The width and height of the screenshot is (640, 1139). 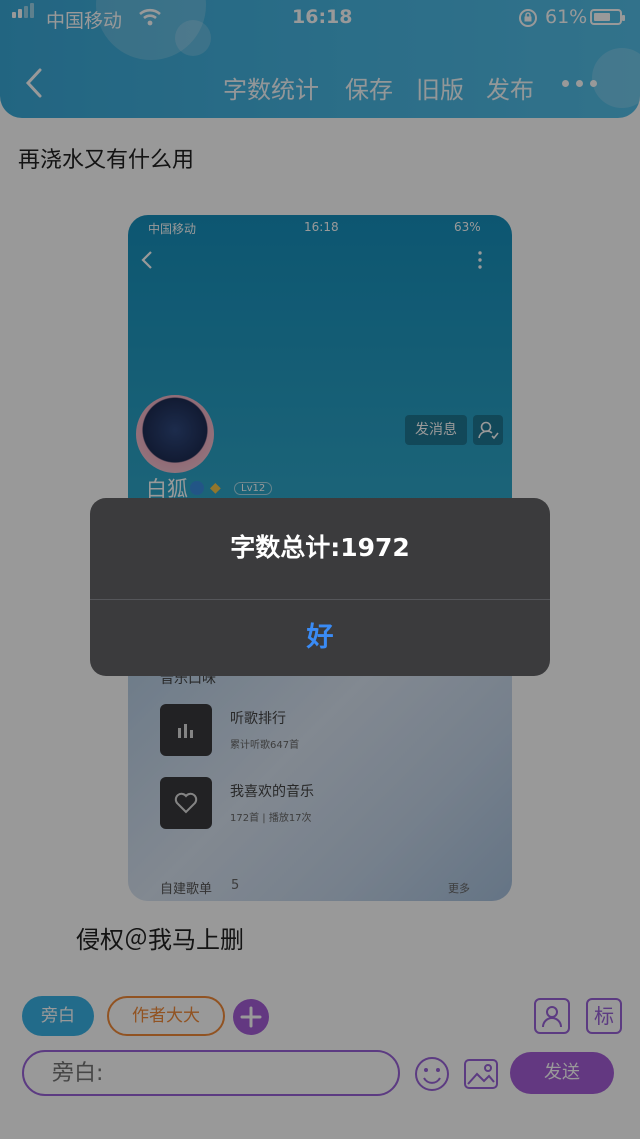 I want to click on word-count-alert: 字数总计:1972 好, so click(x=320, y=587).